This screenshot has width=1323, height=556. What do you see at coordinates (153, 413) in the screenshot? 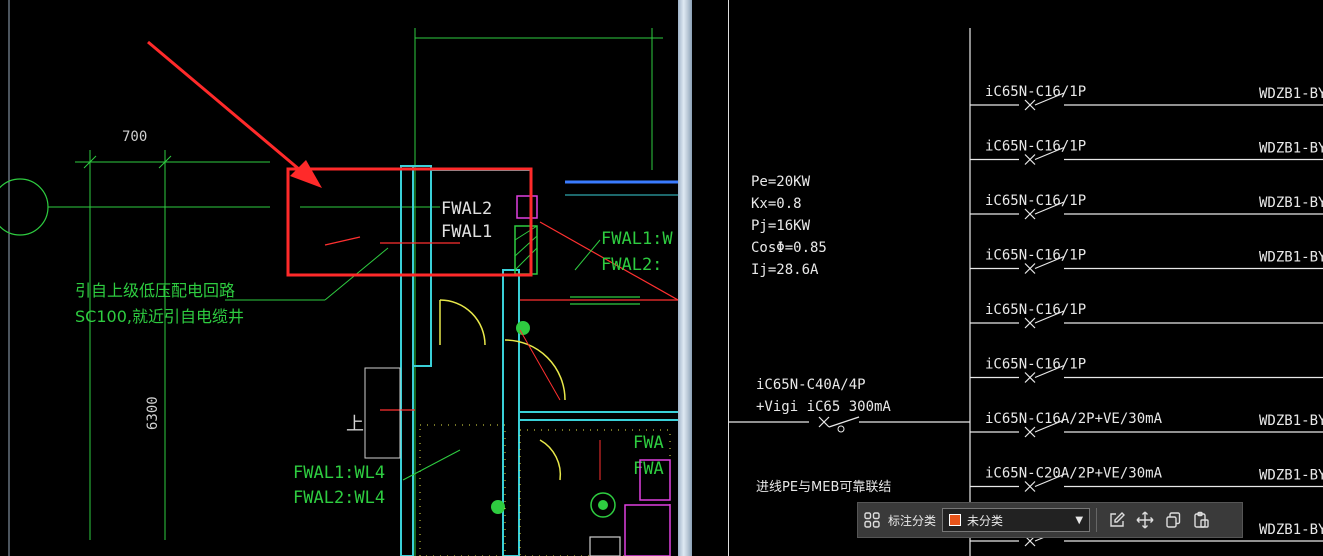
I see `dimension-6300: 6300` at bounding box center [153, 413].